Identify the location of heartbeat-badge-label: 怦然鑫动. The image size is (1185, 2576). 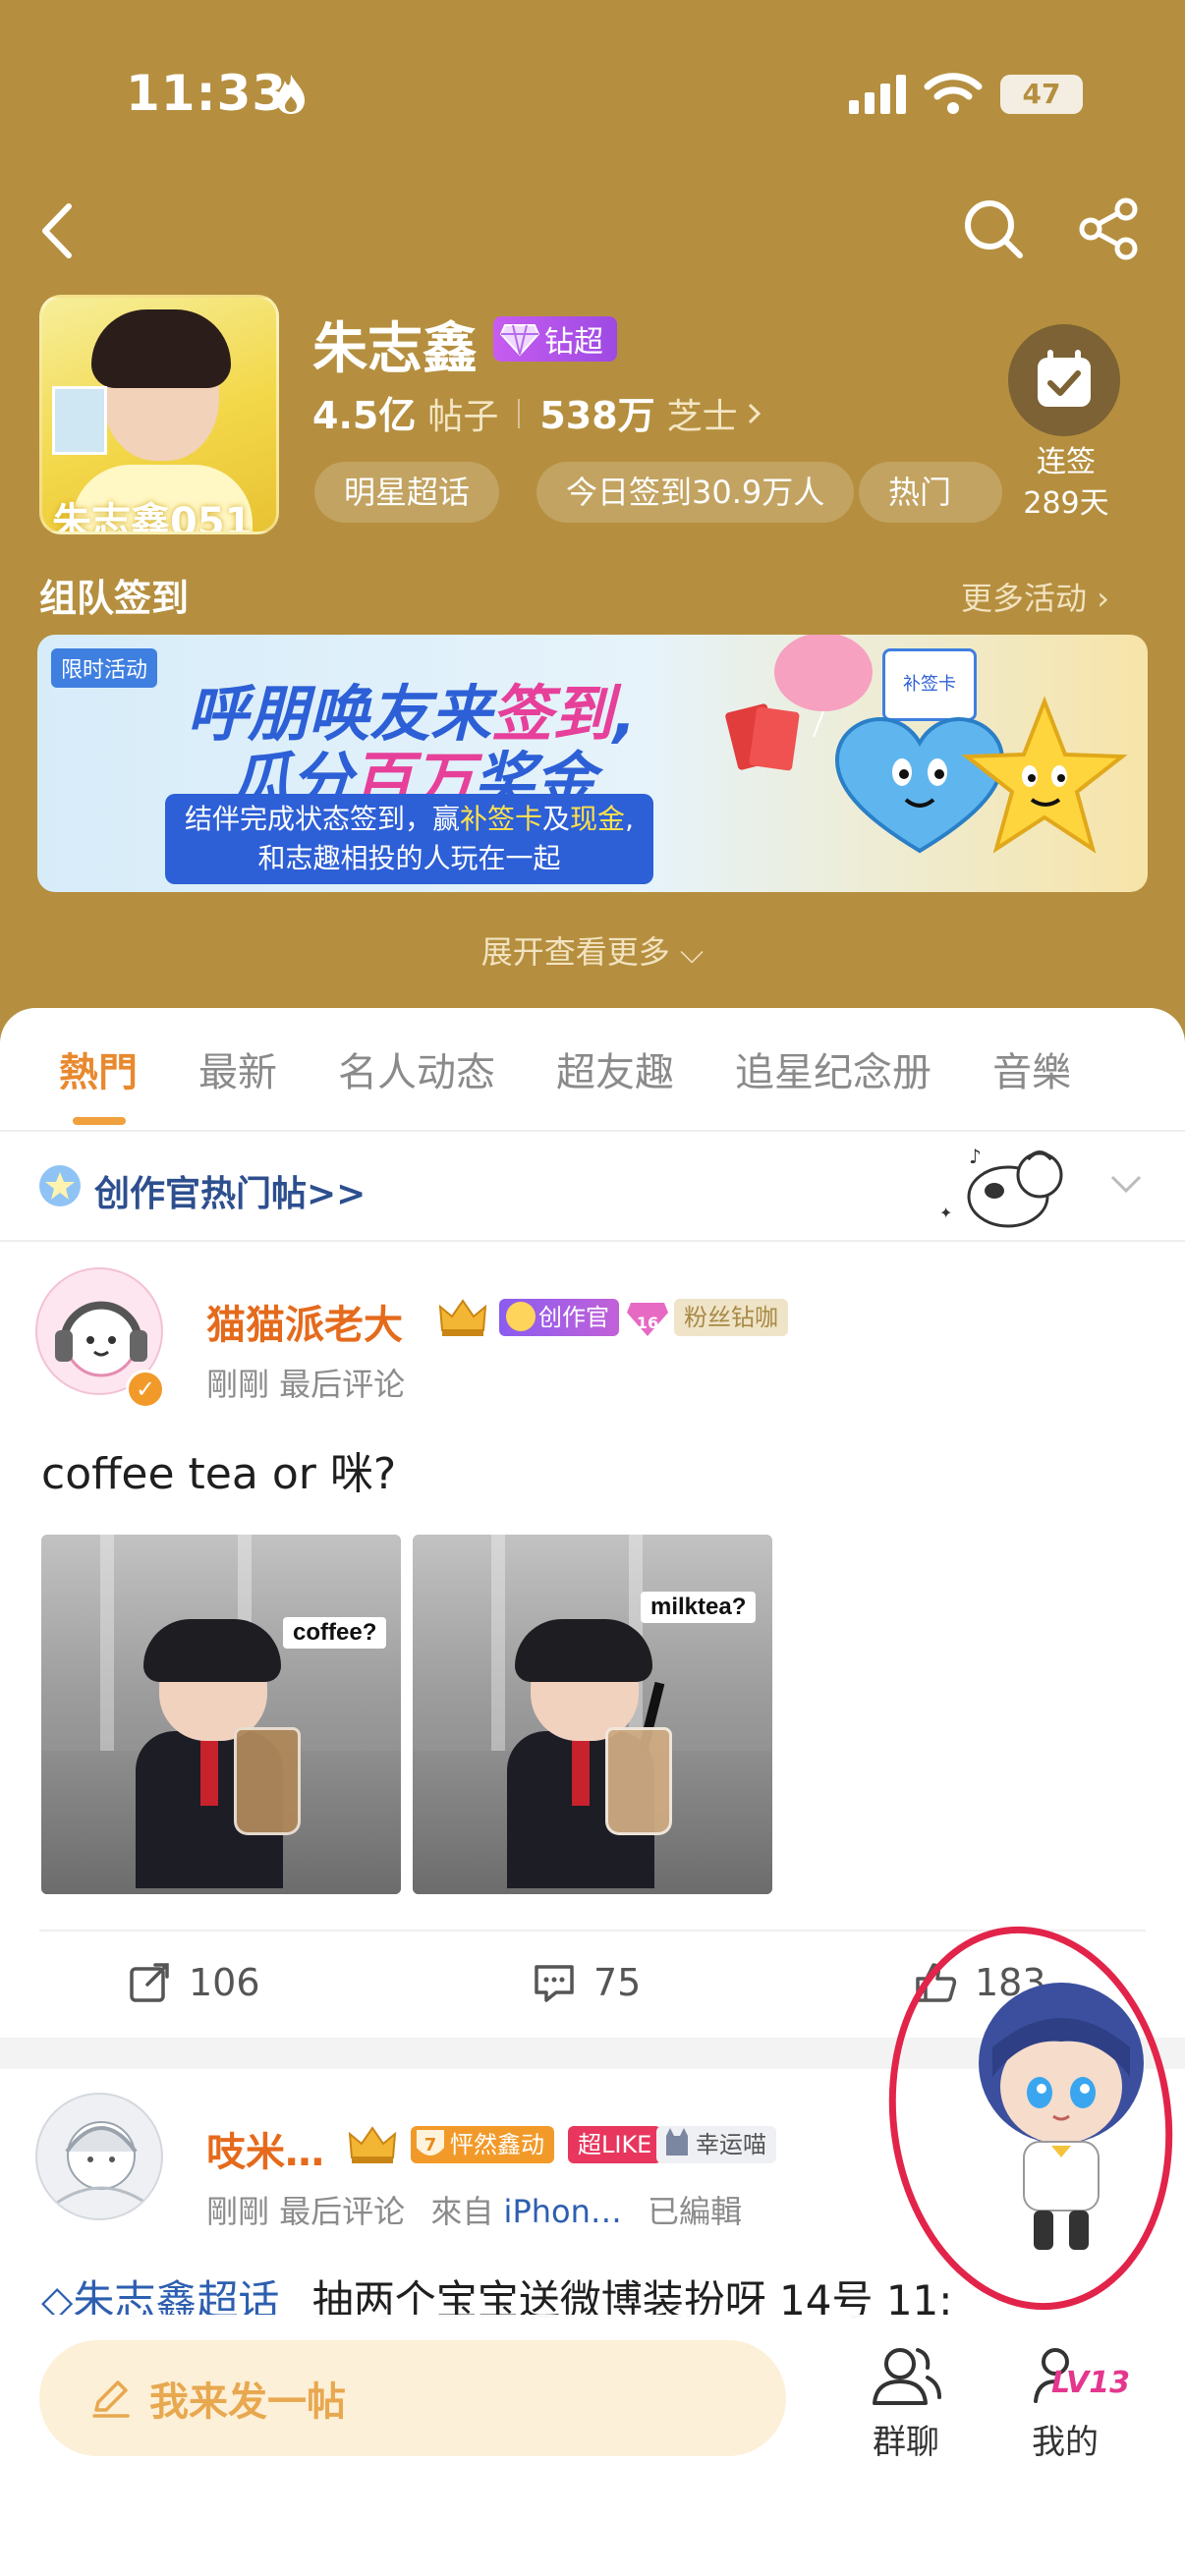
(497, 2144).